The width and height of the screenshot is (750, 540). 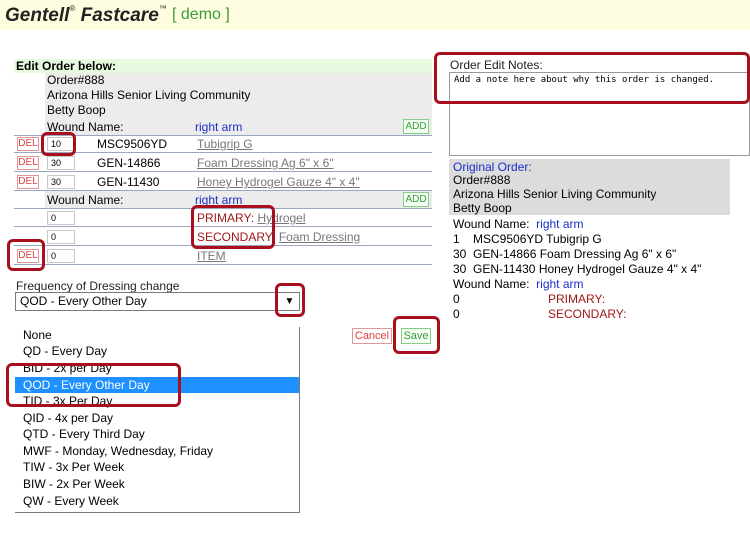 What do you see at coordinates (61, 256) in the screenshot?
I see `item-quantity-input` at bounding box center [61, 256].